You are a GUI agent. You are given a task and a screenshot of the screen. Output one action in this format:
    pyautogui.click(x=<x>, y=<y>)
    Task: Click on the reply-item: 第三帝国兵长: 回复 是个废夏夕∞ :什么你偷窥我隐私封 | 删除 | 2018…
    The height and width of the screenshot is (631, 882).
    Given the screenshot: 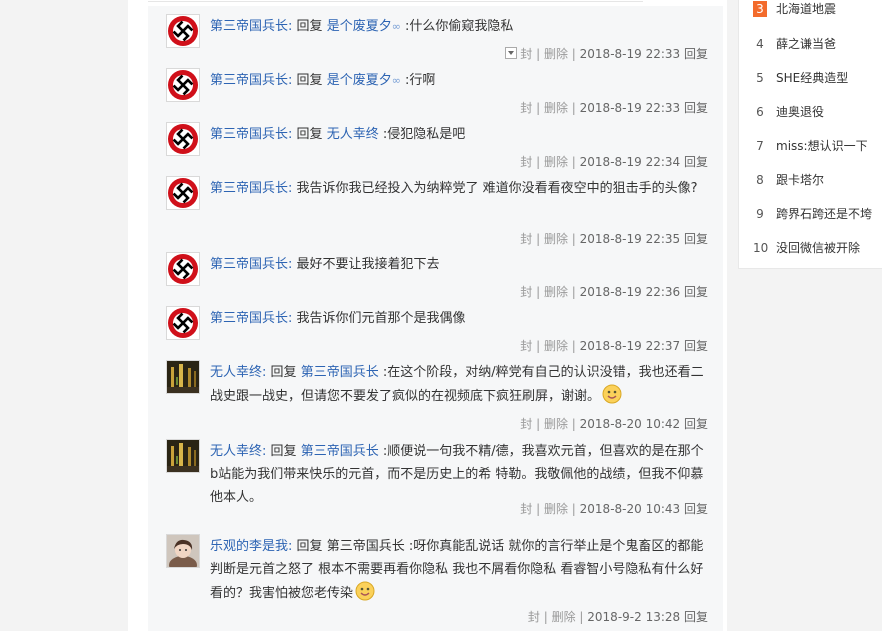 What is the action you would take?
    pyautogui.click(x=435, y=33)
    